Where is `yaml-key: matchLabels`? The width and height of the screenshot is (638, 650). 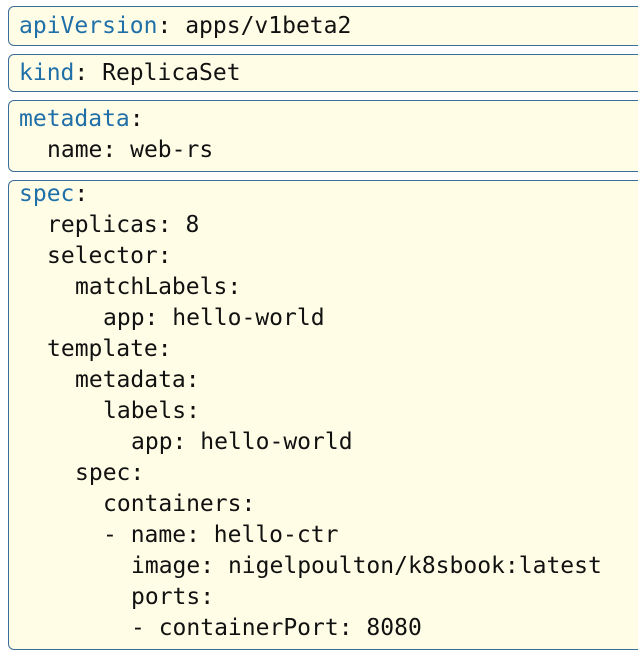 yaml-key: matchLabels is located at coordinates (151, 287).